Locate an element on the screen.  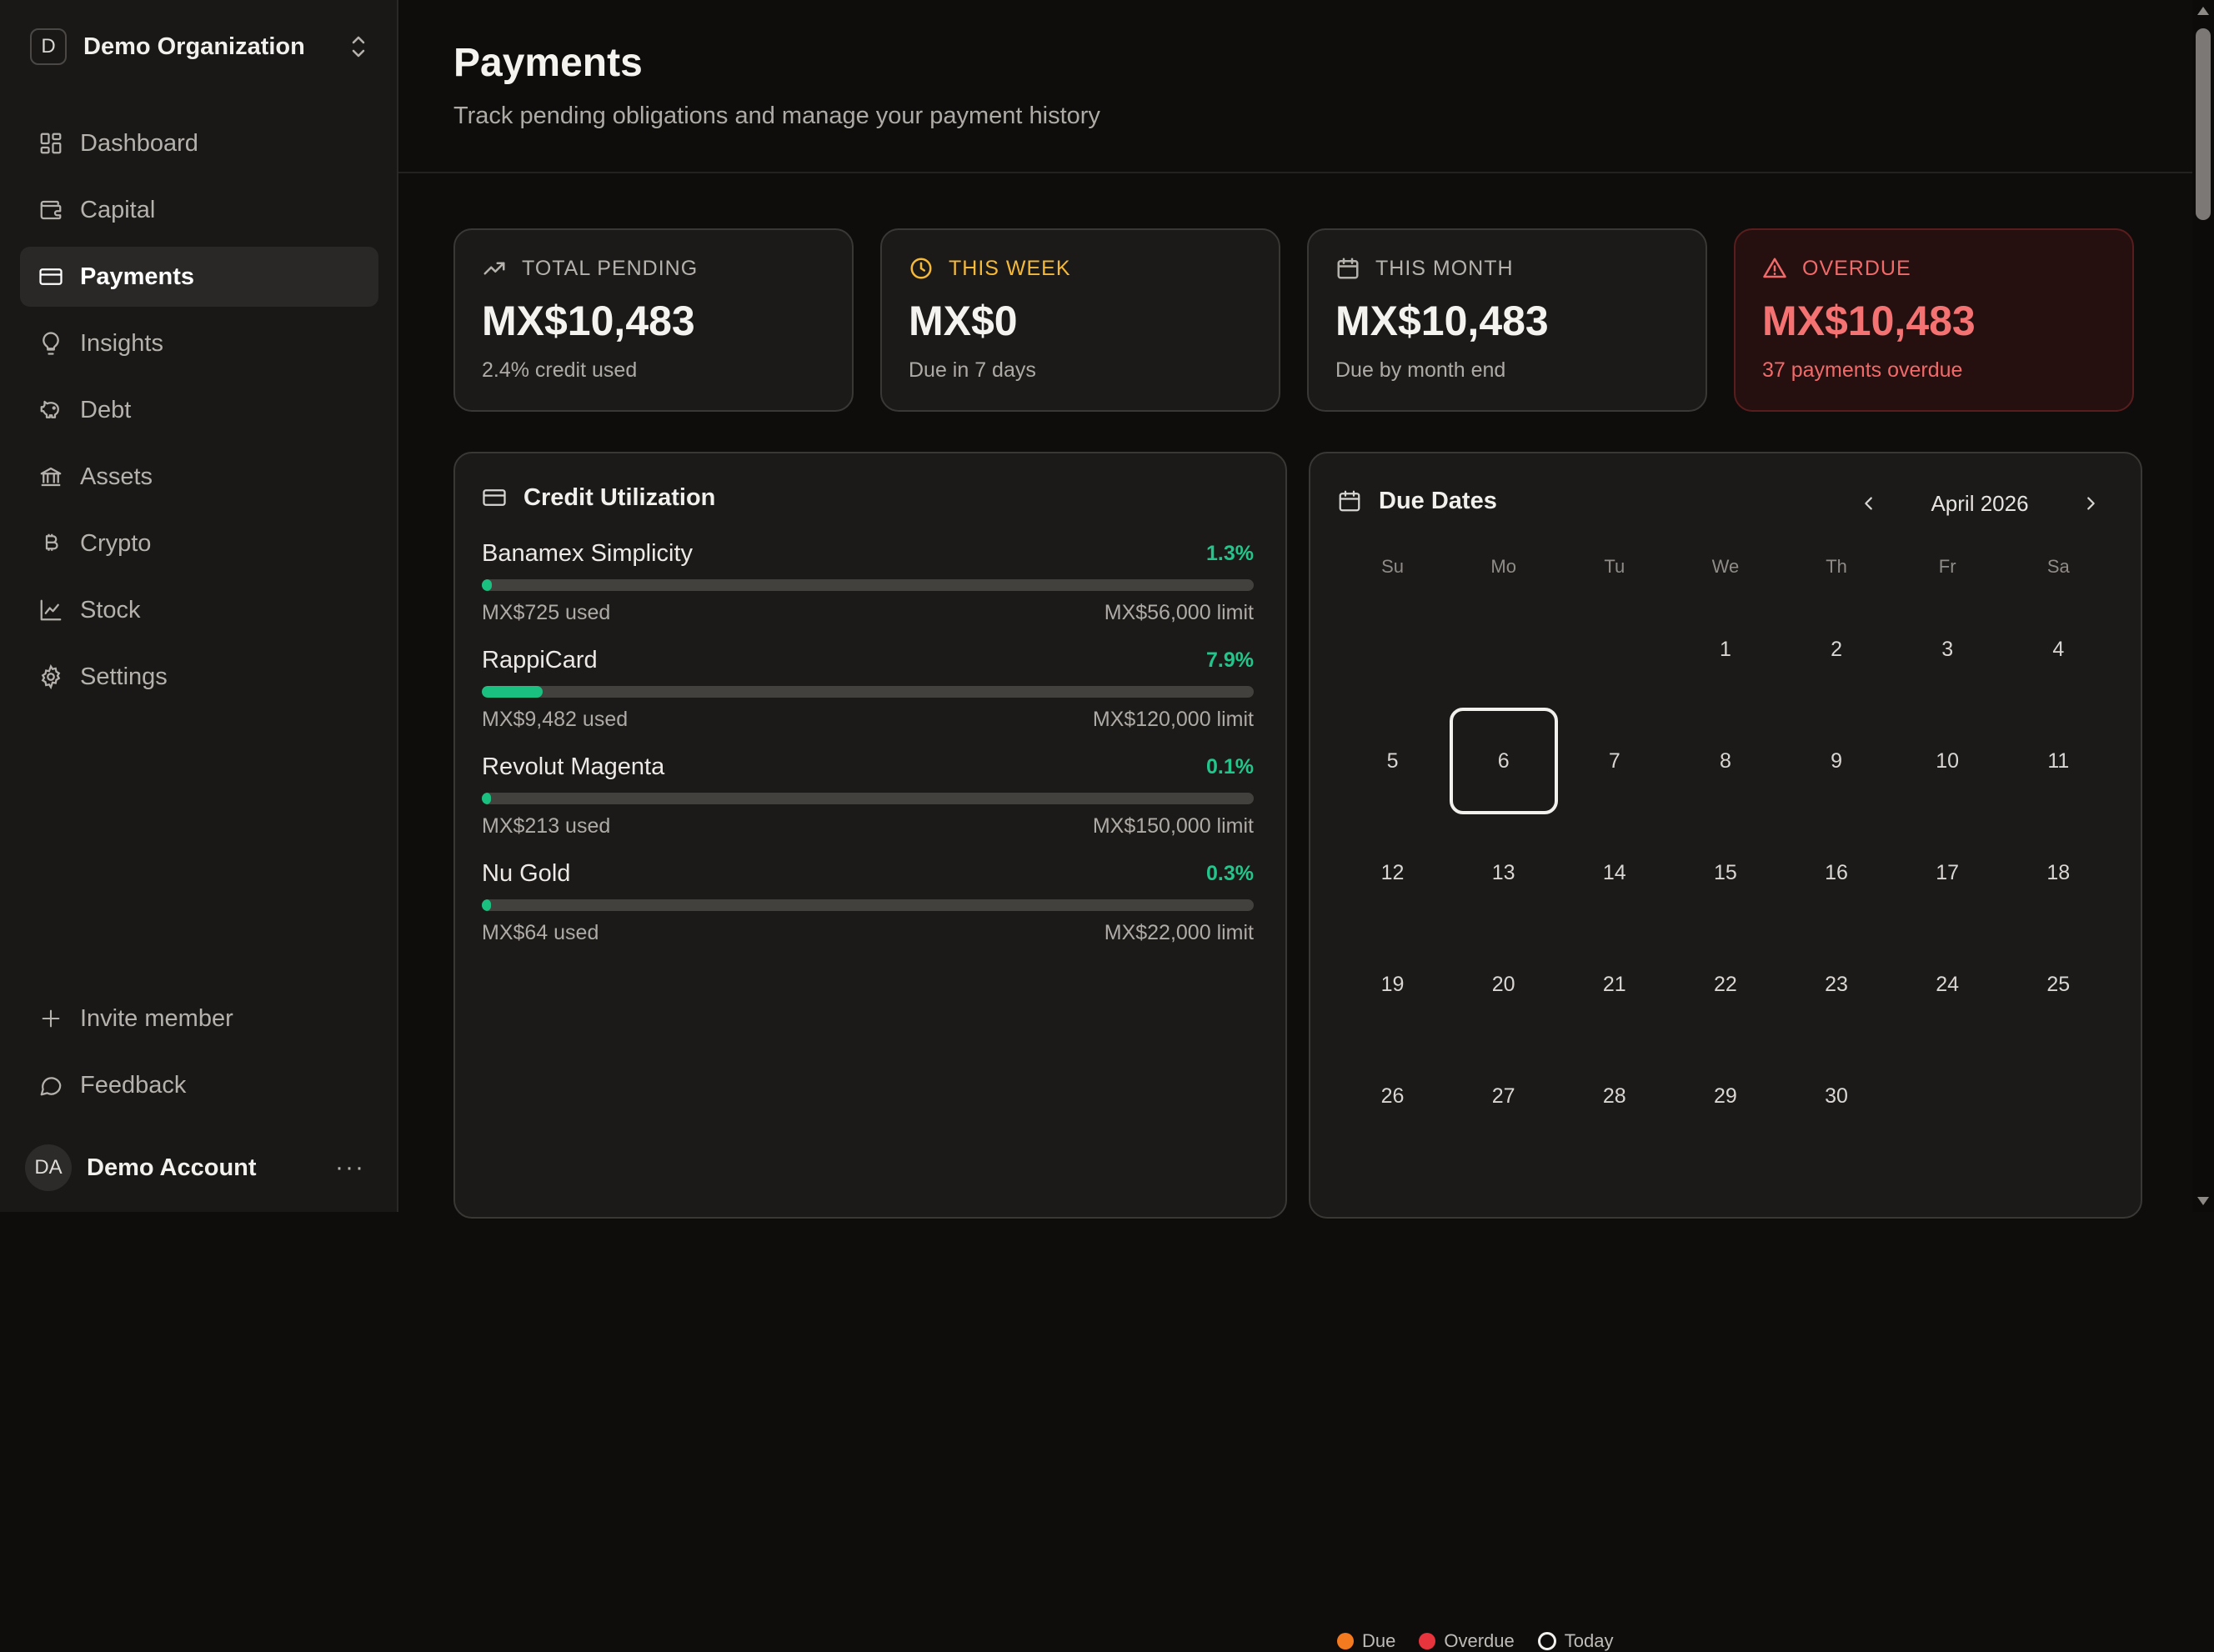
day-number: 13 is located at coordinates (1503, 872).